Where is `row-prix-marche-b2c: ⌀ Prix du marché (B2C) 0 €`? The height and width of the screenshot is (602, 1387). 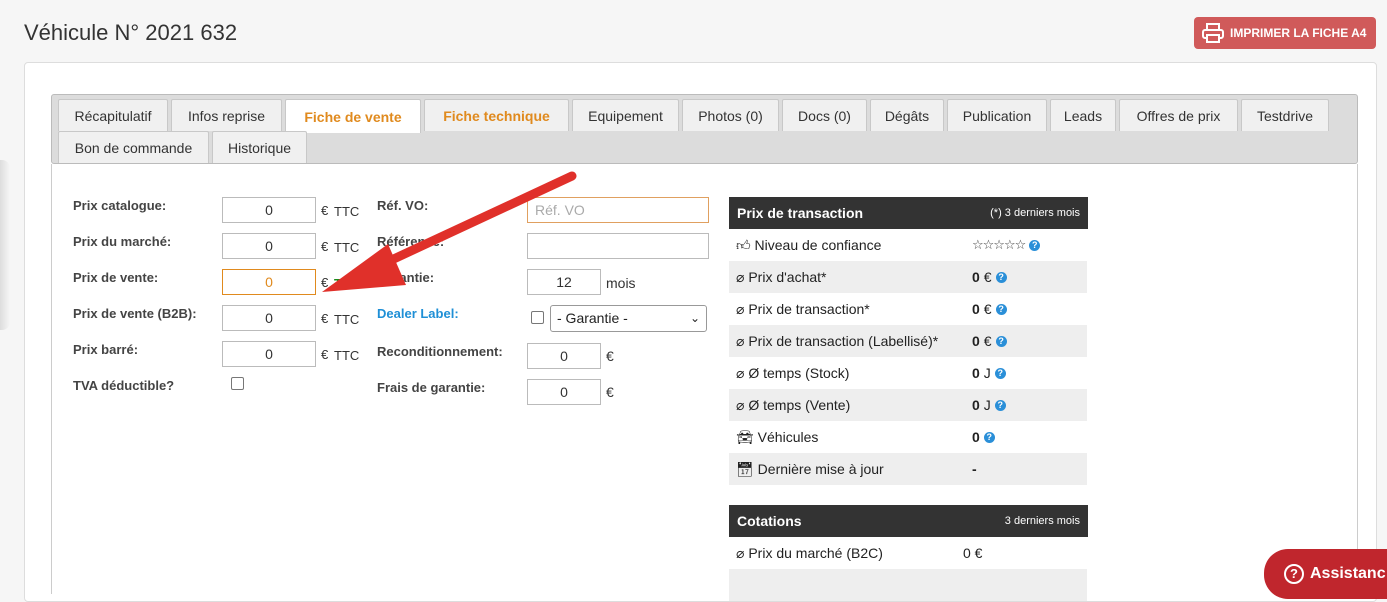
row-prix-marche-b2c: ⌀ Prix du marché (B2C) 0 € is located at coordinates (908, 553).